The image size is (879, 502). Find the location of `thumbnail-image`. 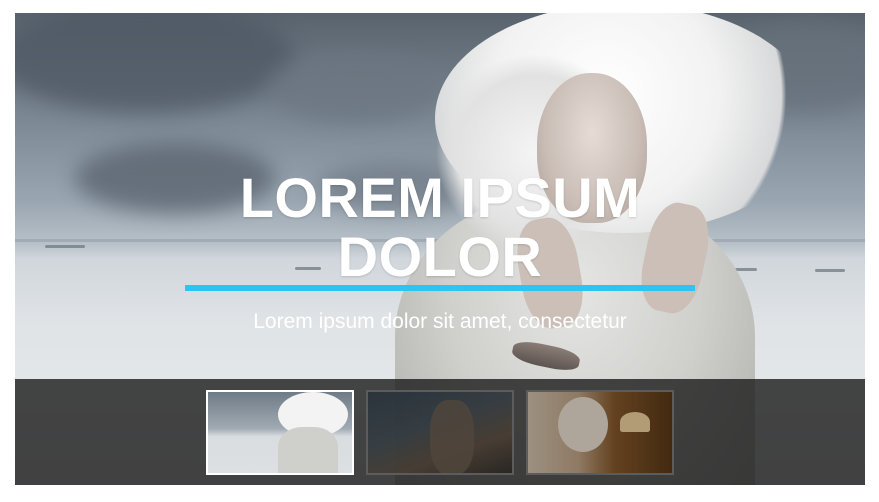

thumbnail-image is located at coordinates (280, 432).